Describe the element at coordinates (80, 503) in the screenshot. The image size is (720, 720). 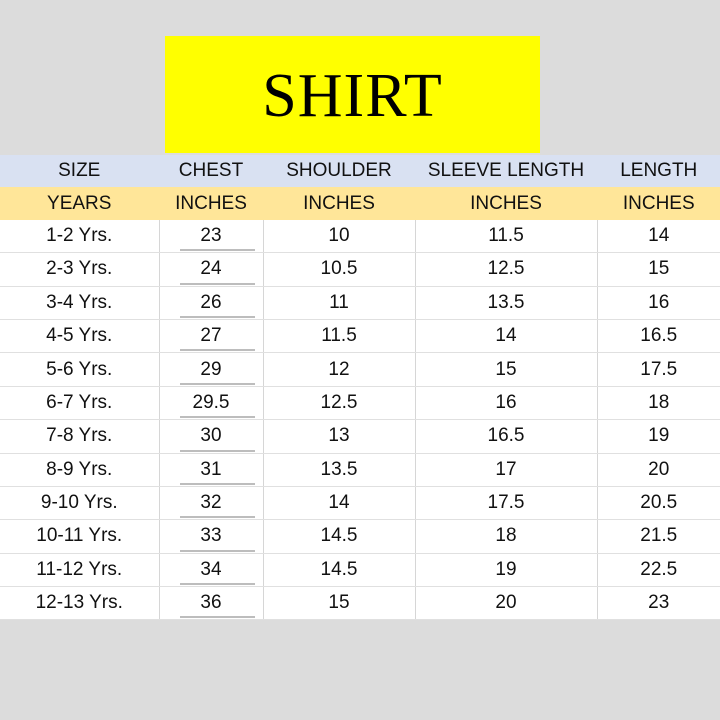
I see `cell-size: 9-10 Yrs.` at that location.